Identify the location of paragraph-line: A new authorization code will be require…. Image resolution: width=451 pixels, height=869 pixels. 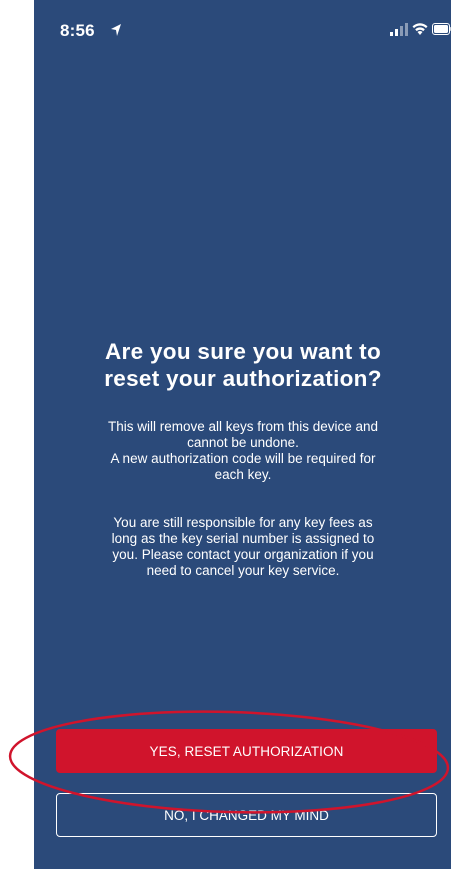
(243, 458).